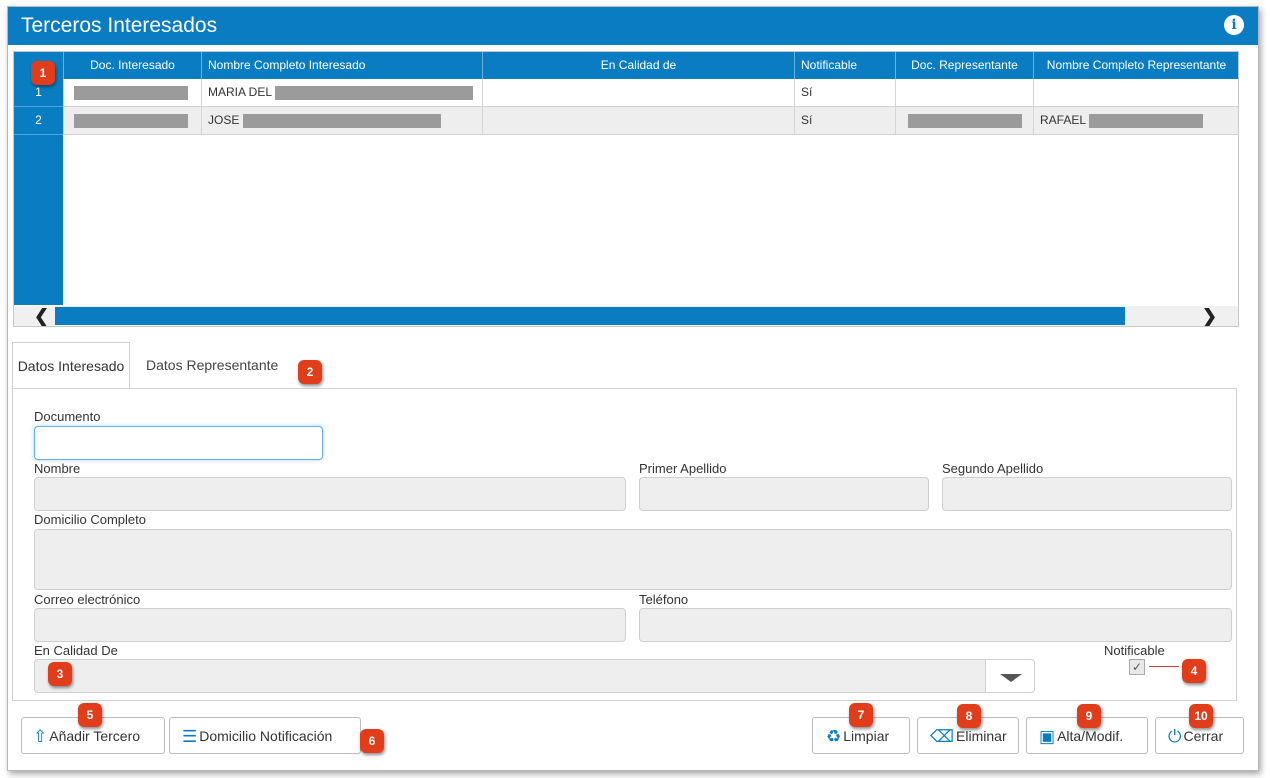 The image size is (1270, 778). I want to click on col-nombre-interesado: Nombre Completo Interesado, so click(341, 65).